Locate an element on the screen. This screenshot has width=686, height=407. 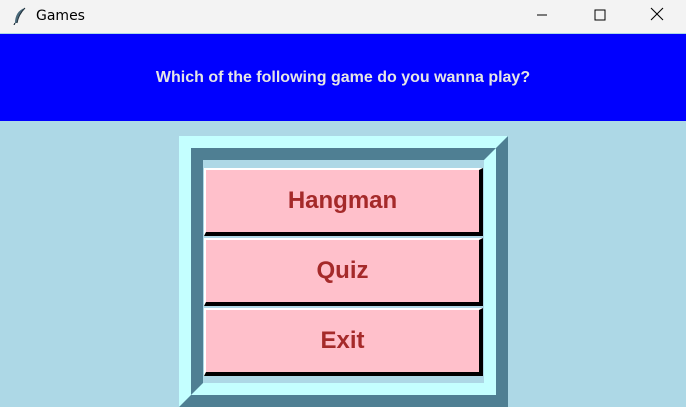
hangman-button: Hangman is located at coordinates (343, 202).